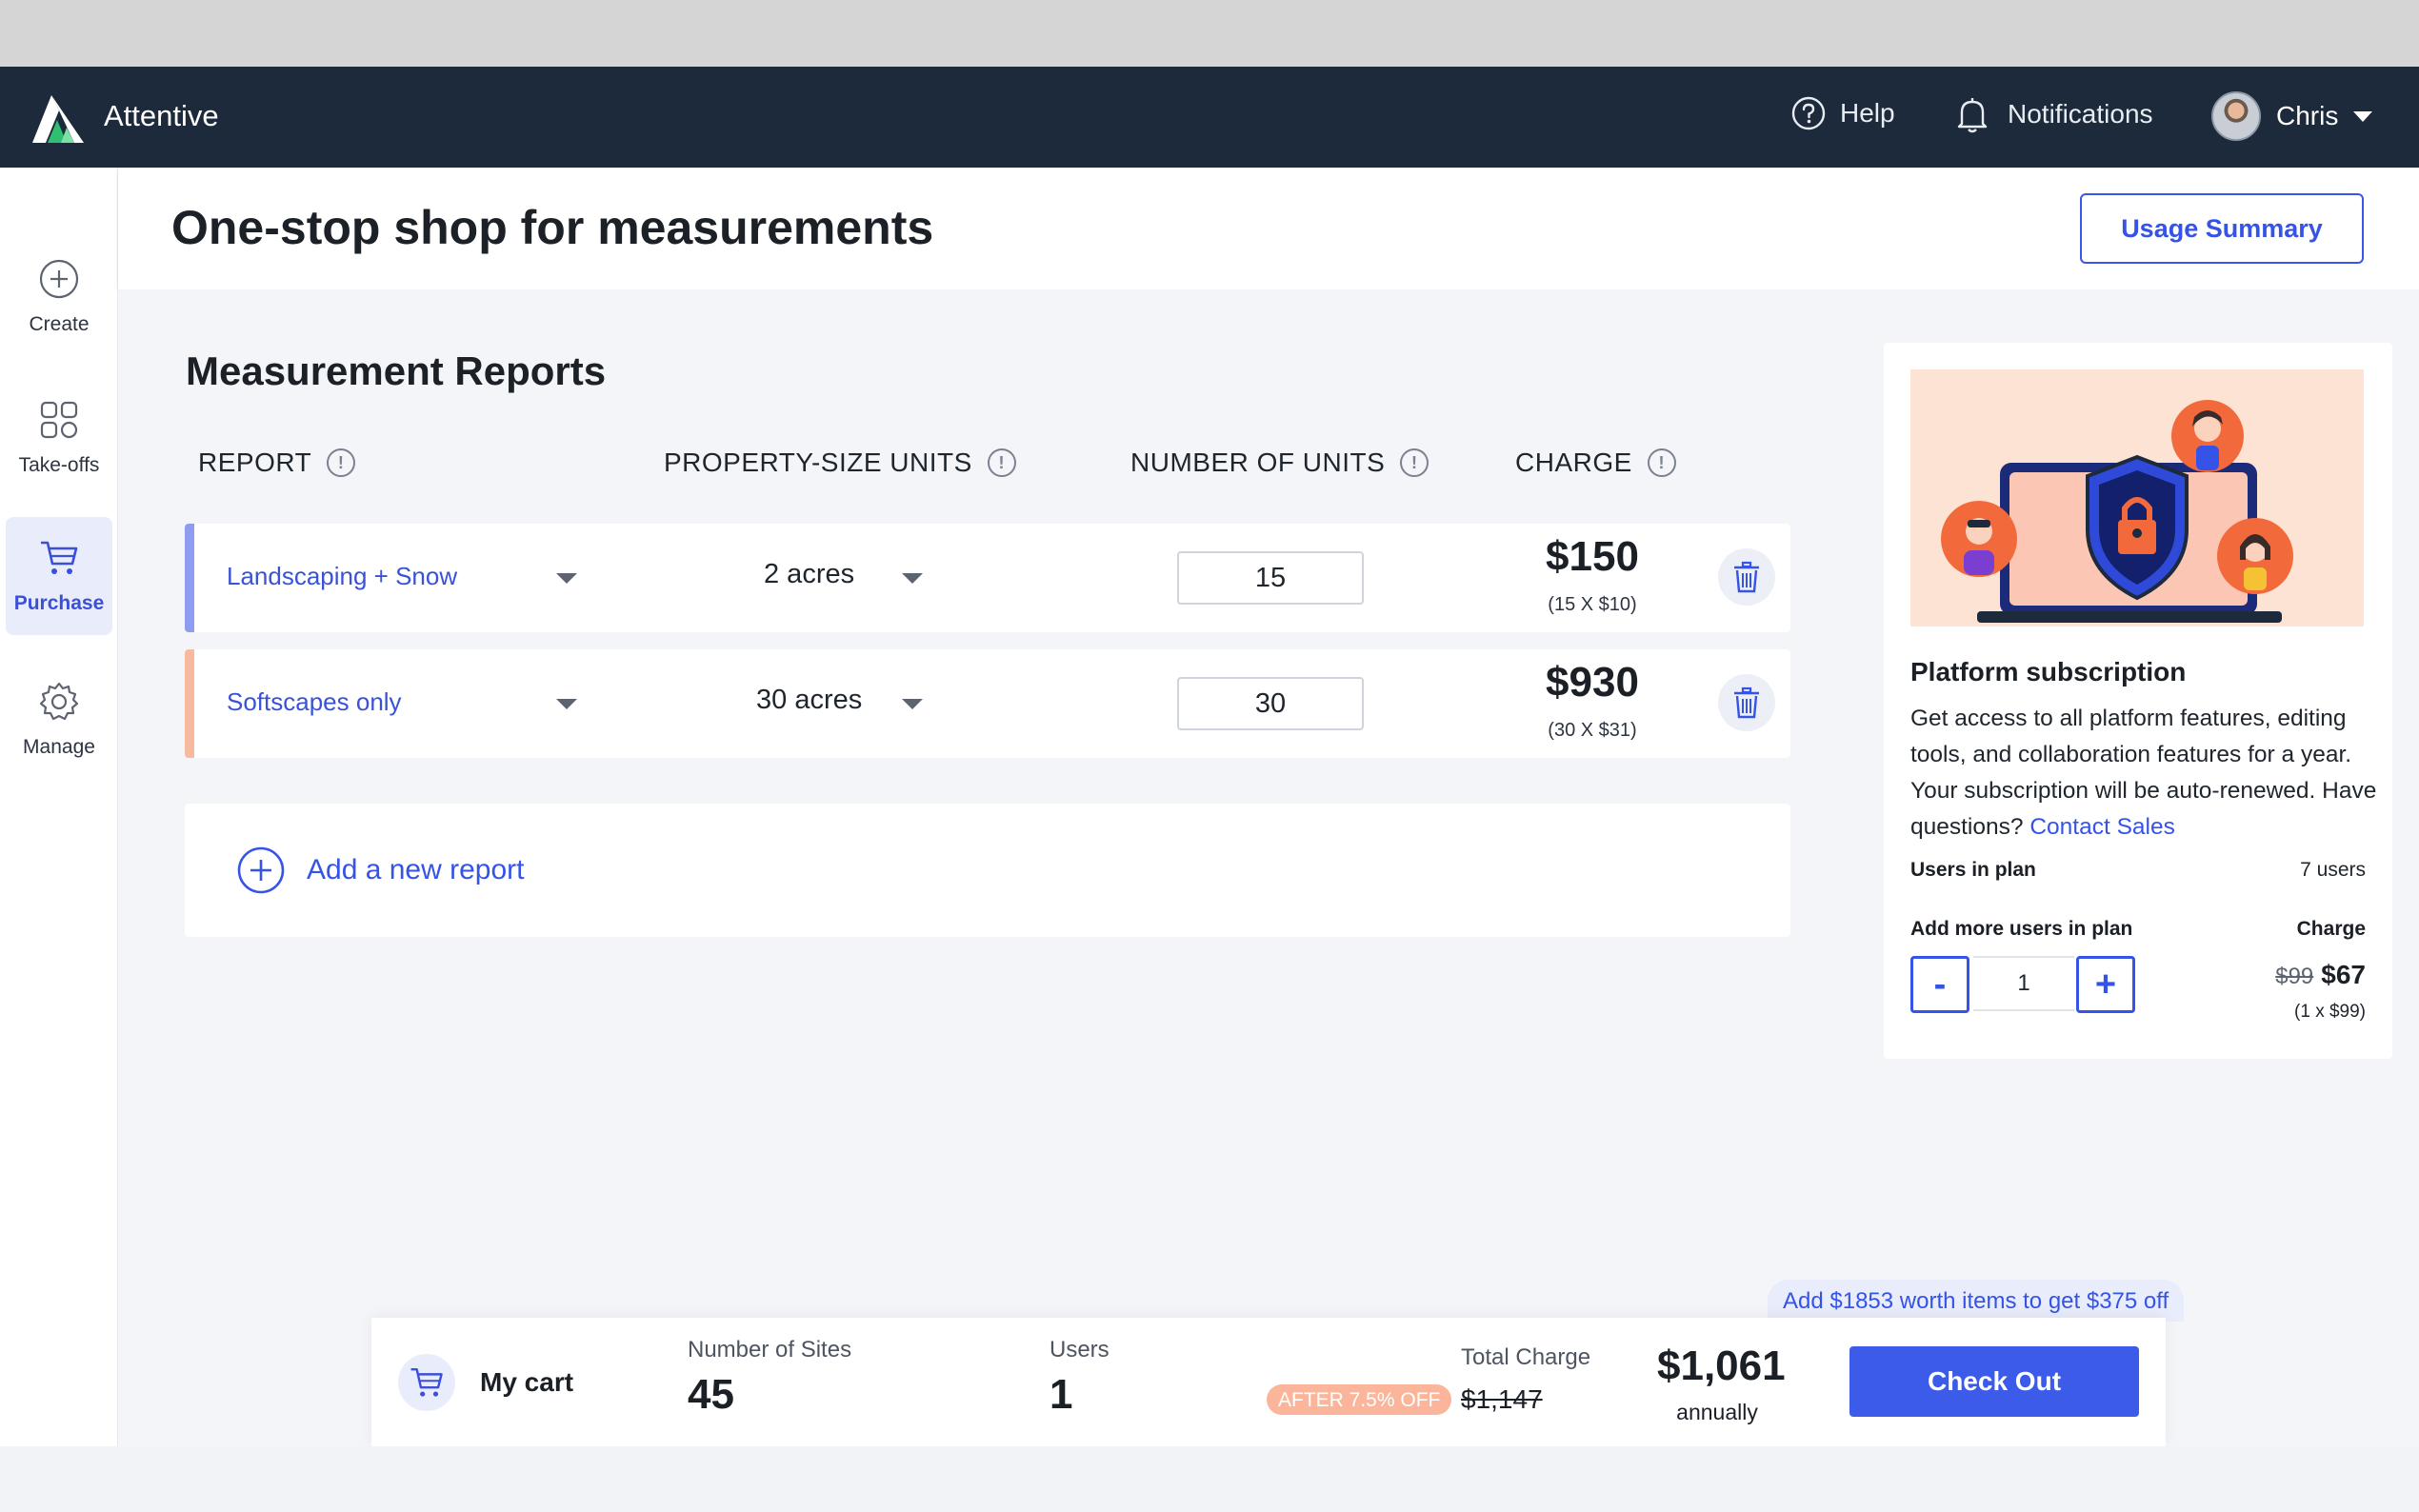  What do you see at coordinates (1867, 113) in the screenshot?
I see `help-label: Help` at bounding box center [1867, 113].